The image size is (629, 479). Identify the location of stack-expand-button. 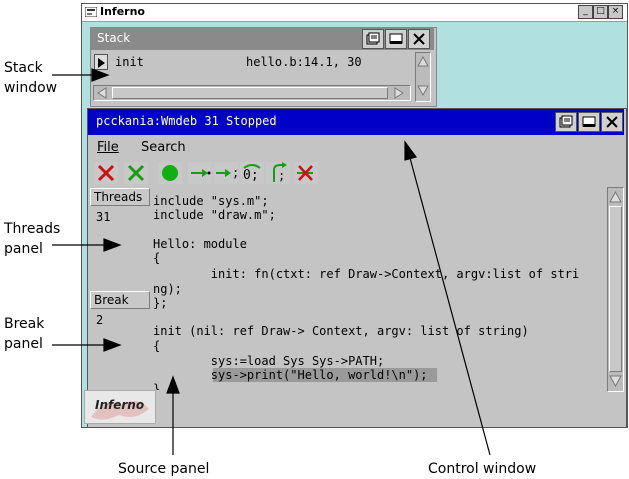
(101, 62).